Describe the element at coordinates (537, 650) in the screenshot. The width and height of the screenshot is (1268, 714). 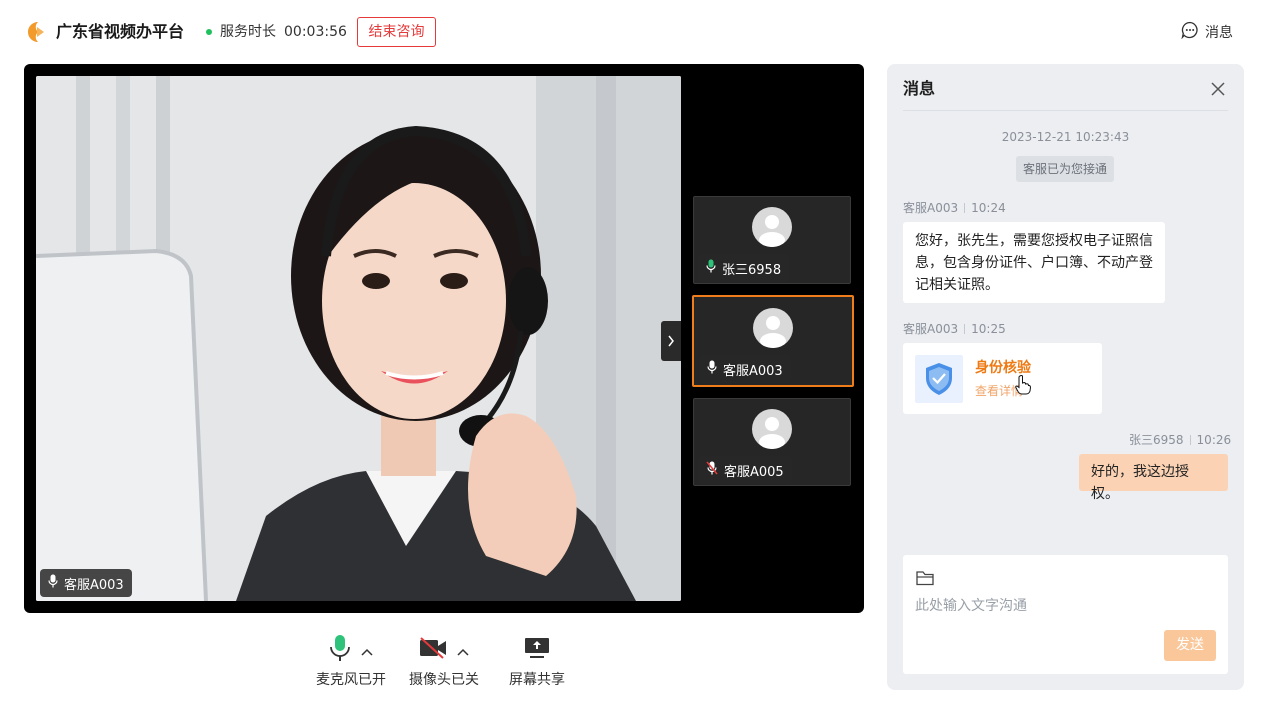
I see `screen-share-icon` at that location.